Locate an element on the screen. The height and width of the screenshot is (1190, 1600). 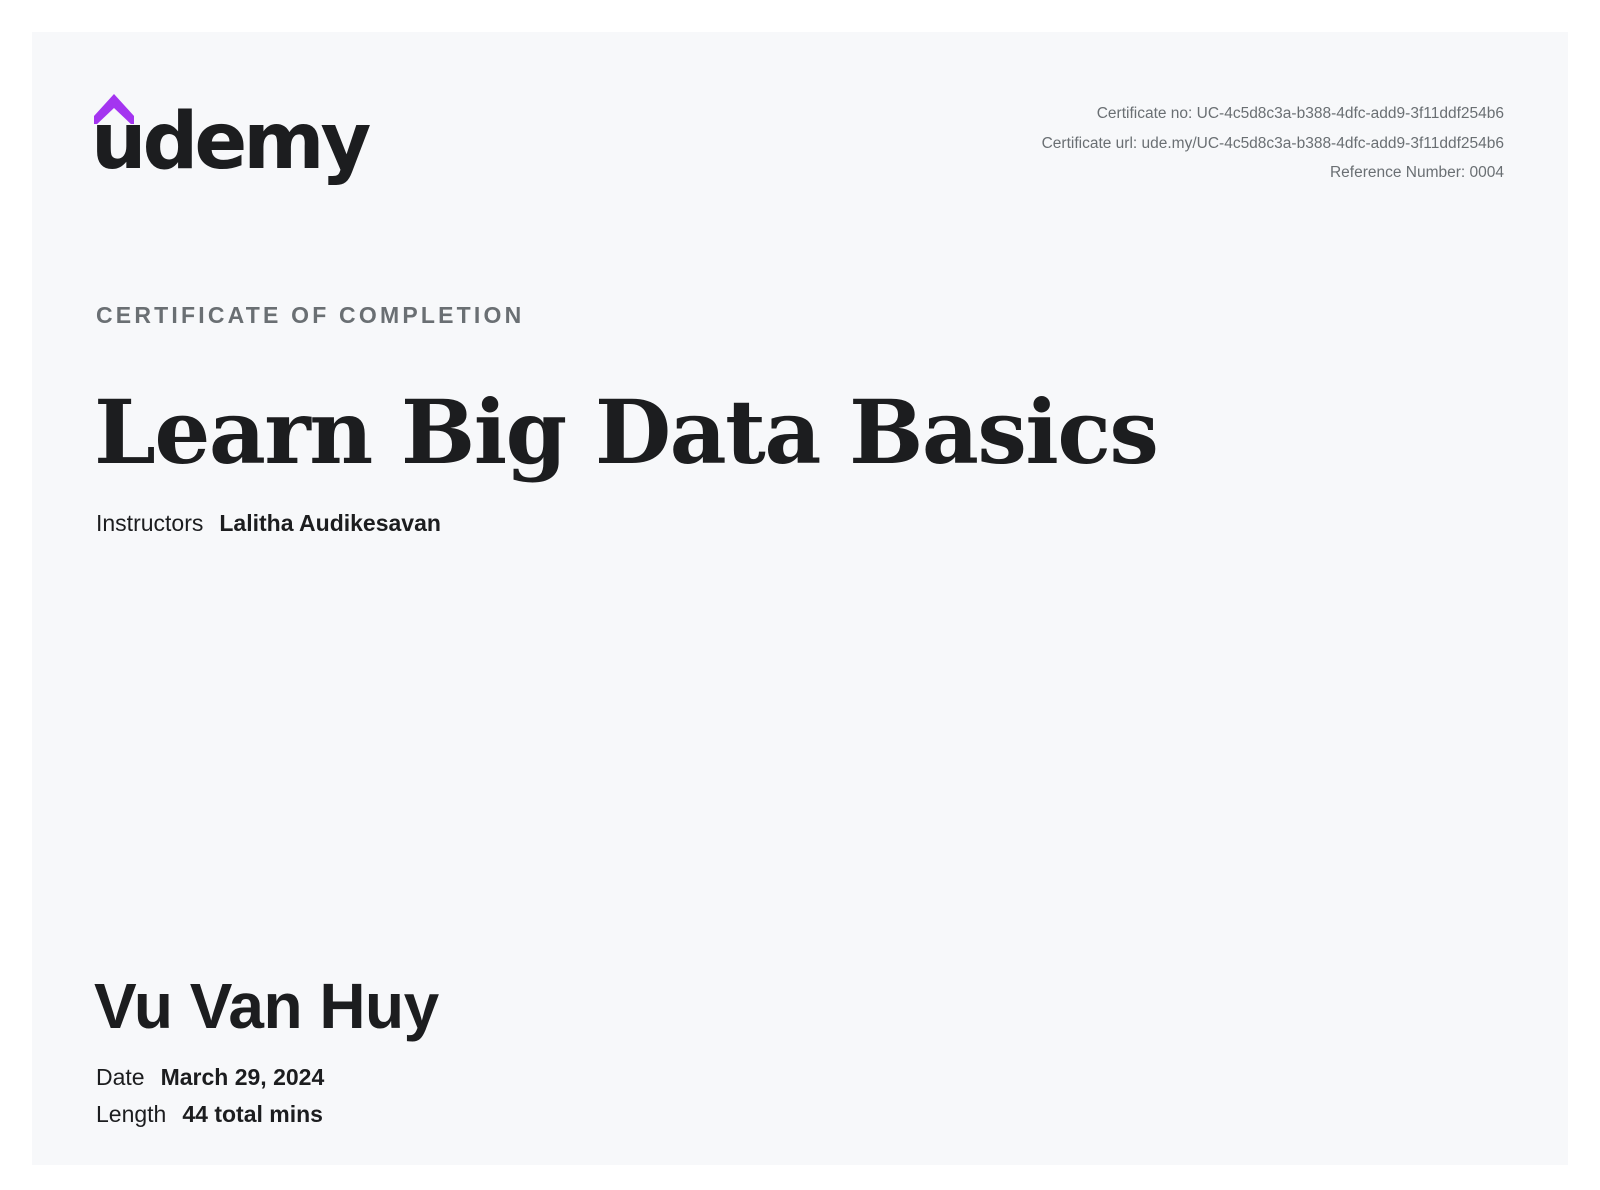
recipient-name: Vu Van Huy is located at coordinates (266, 1006).